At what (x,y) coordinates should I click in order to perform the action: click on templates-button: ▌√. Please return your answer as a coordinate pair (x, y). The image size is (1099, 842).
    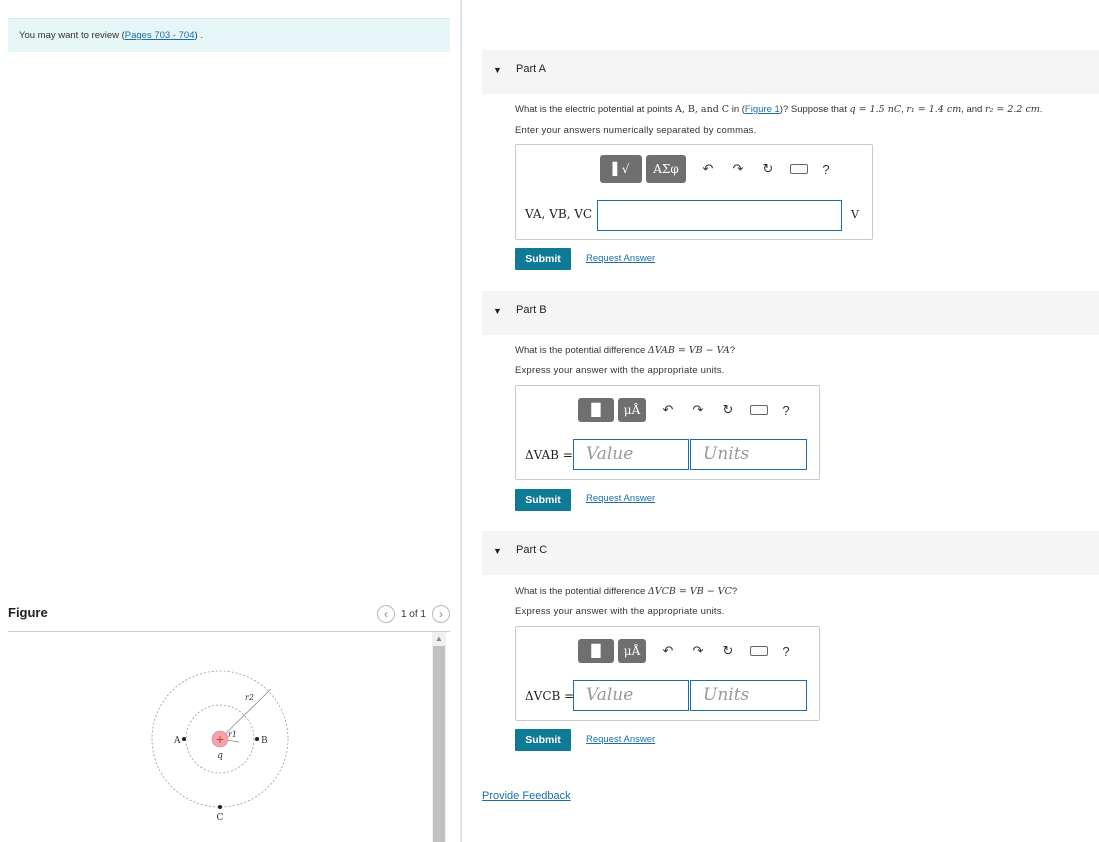
    Looking at the image, I should click on (621, 169).